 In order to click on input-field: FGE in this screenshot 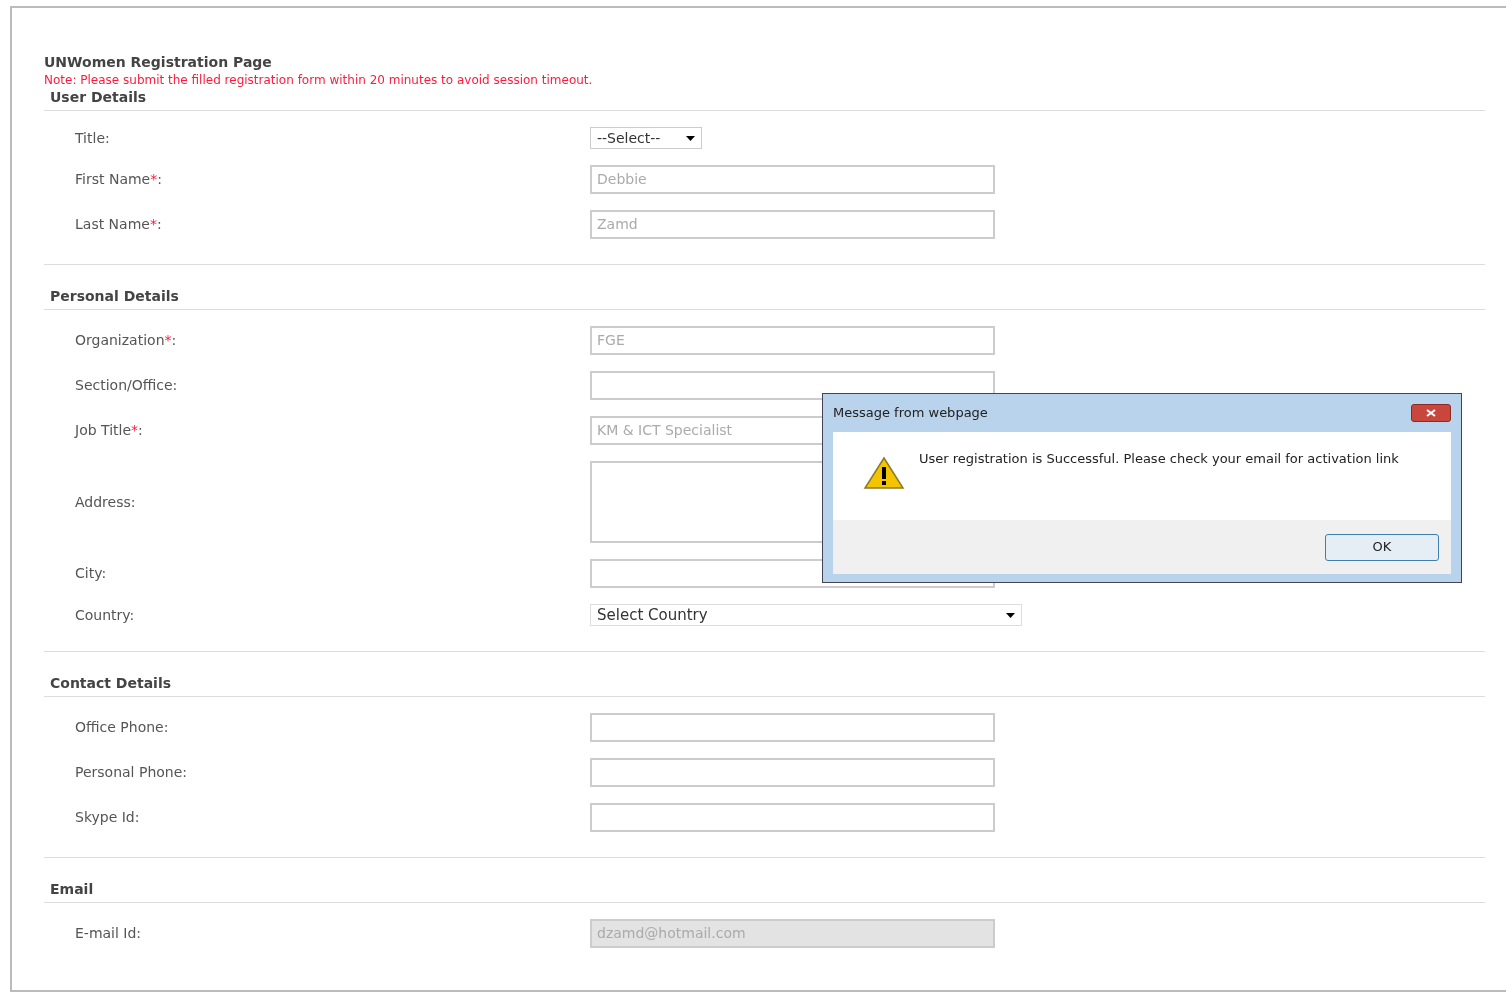, I will do `click(792, 340)`.